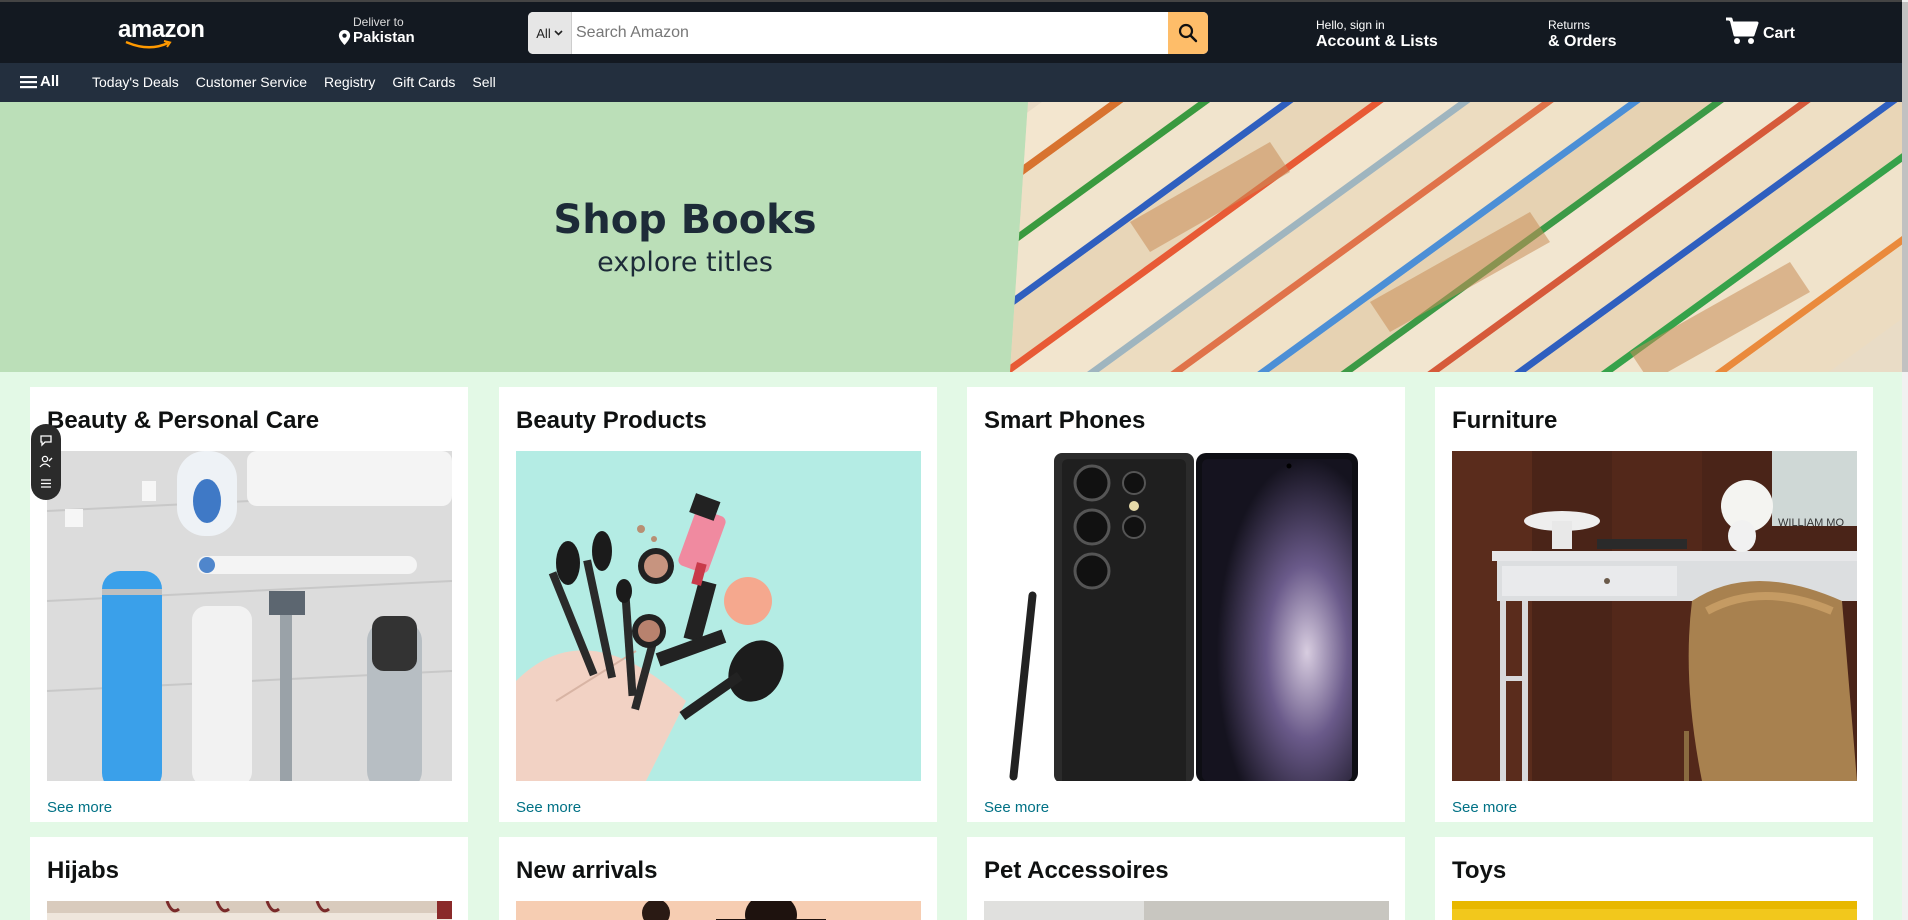  Describe the element at coordinates (183, 420) in the screenshot. I see `card-title: Beauty & Personal Care` at that location.